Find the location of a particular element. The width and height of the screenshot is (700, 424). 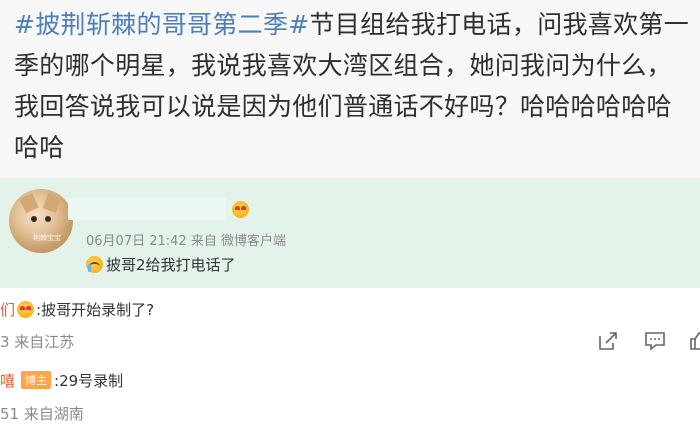

share-icon is located at coordinates (608, 341).